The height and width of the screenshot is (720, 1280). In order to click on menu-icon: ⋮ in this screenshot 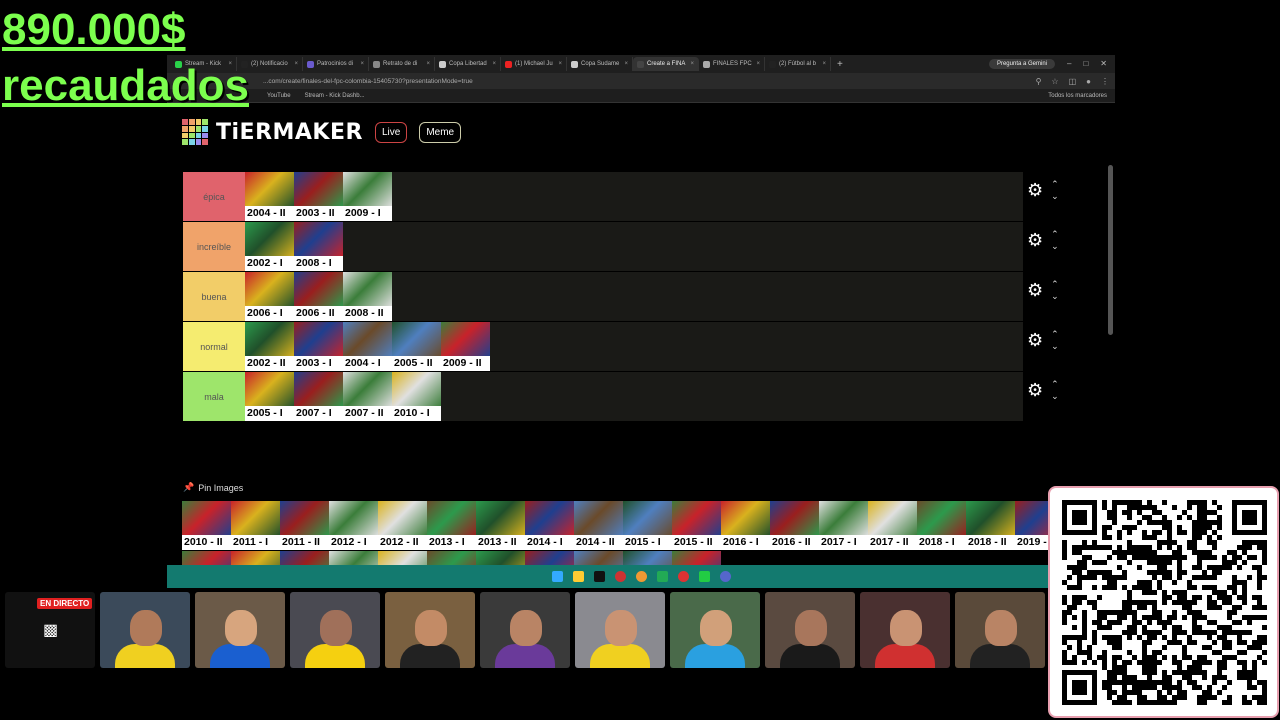, I will do `click(1105, 81)`.